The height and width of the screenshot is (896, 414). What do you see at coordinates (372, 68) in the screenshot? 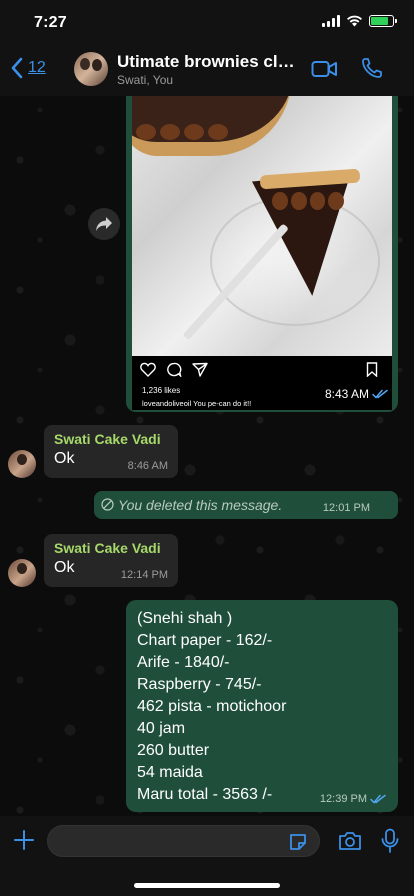
I see `phone-icon` at bounding box center [372, 68].